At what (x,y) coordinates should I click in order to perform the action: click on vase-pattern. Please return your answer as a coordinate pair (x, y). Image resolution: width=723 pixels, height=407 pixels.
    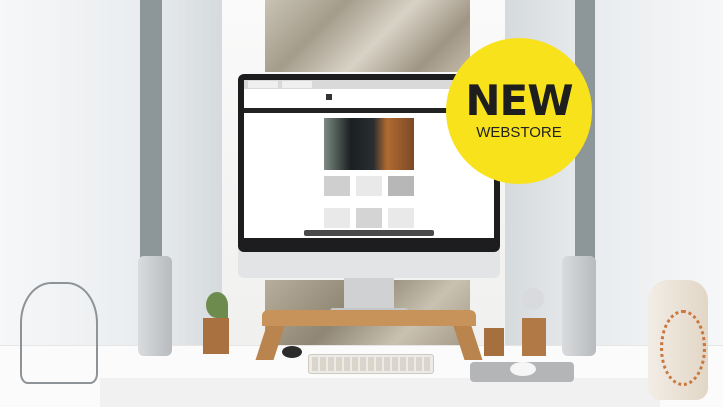
    Looking at the image, I should click on (683, 348).